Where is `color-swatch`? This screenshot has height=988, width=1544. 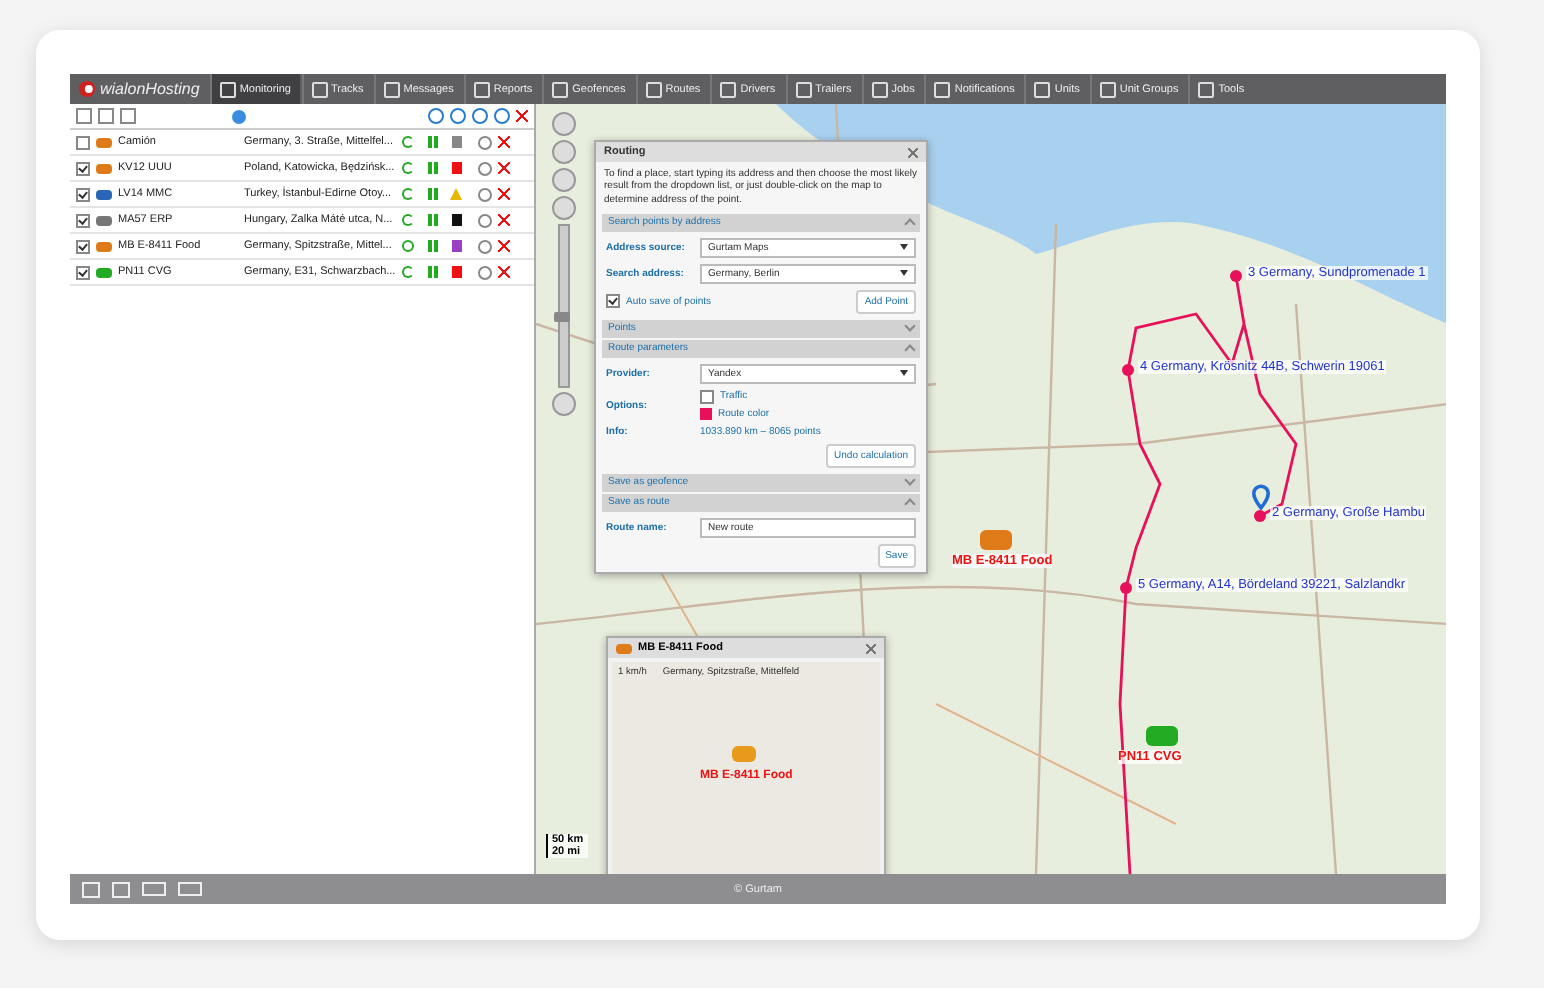 color-swatch is located at coordinates (706, 413).